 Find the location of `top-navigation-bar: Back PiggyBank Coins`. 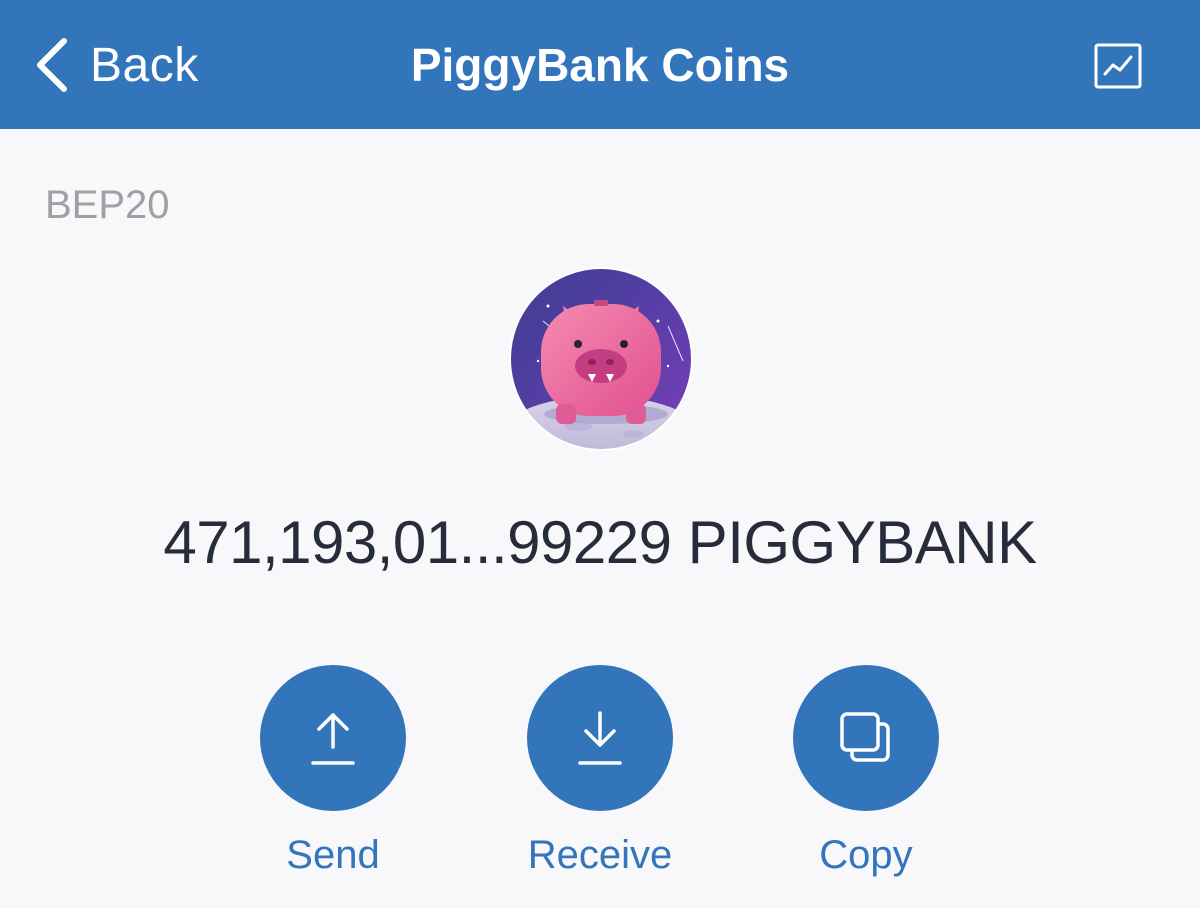

top-navigation-bar: Back PiggyBank Coins is located at coordinates (600, 64).